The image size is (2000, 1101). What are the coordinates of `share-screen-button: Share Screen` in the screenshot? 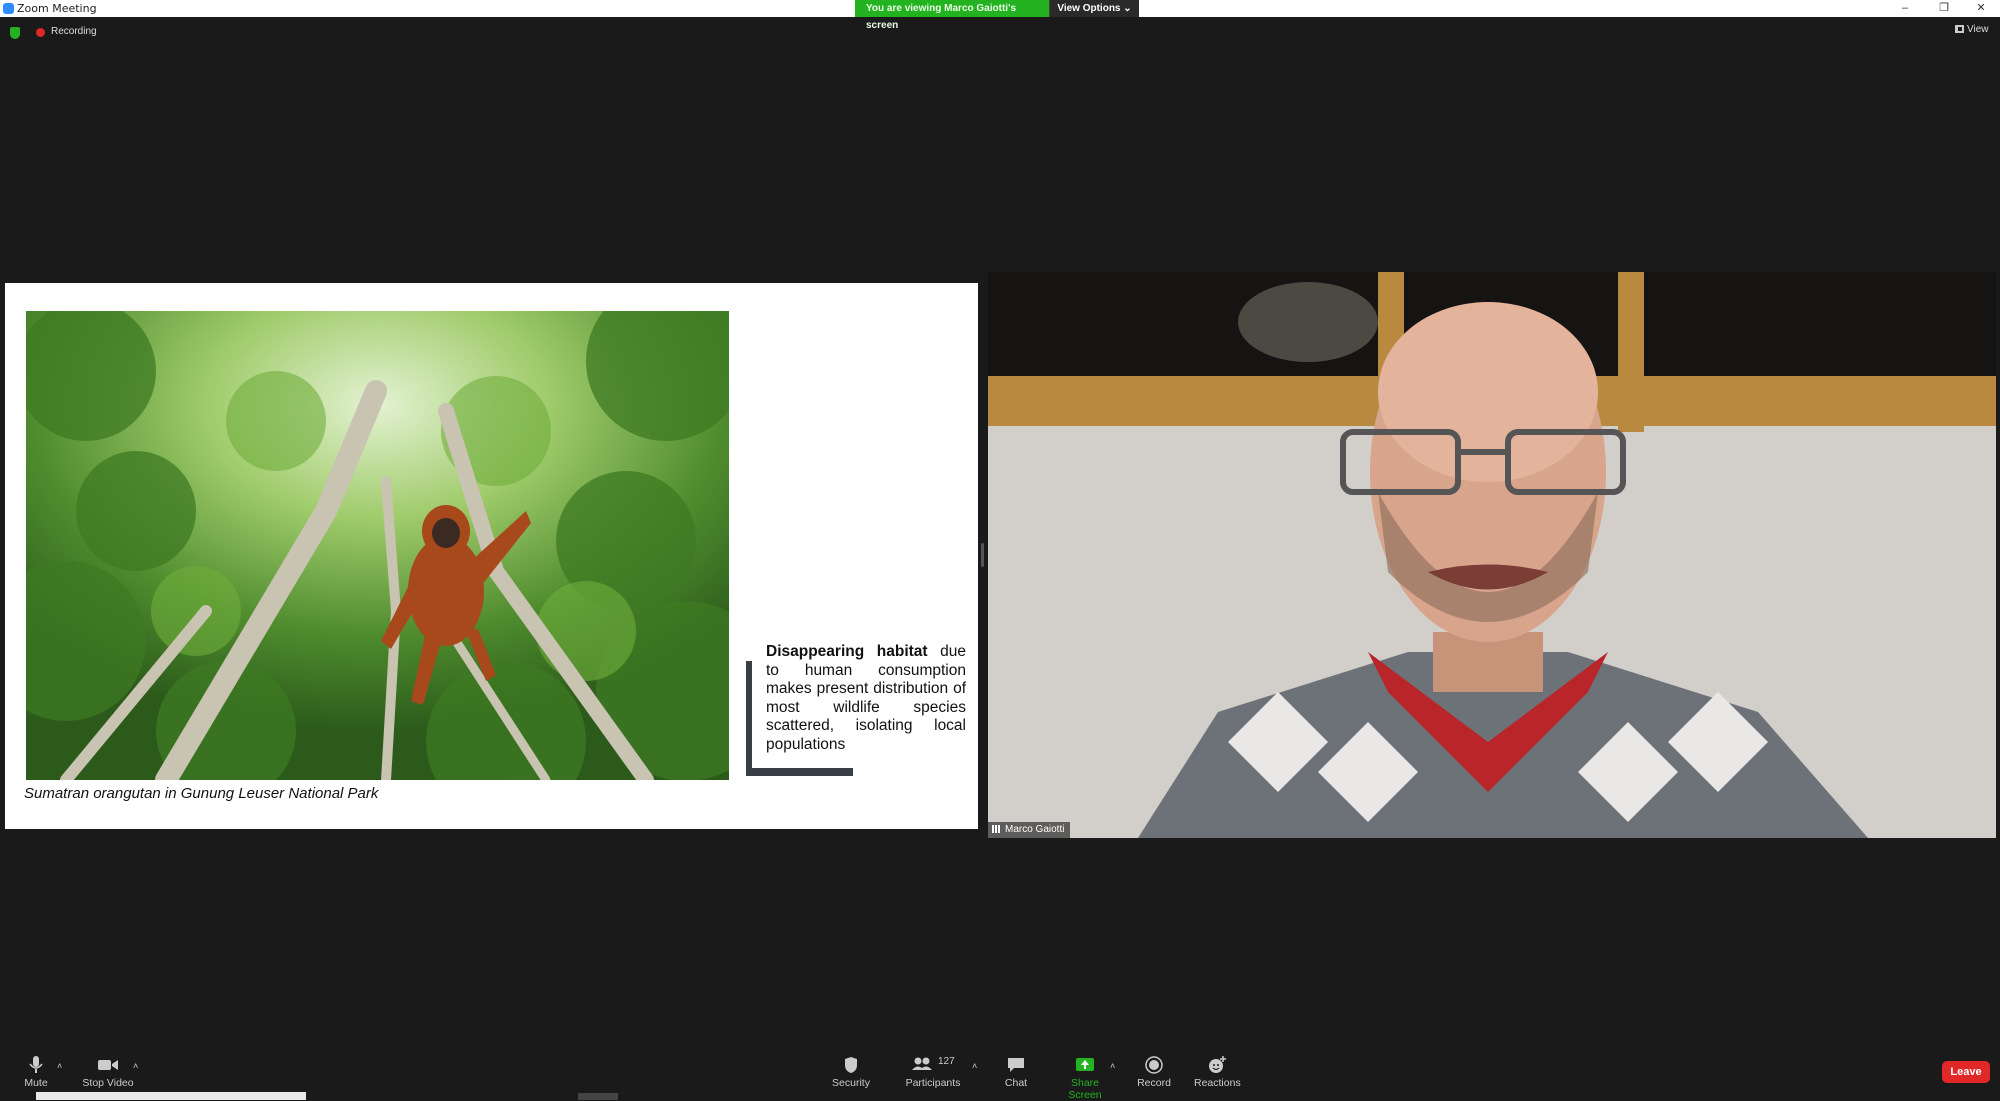 It's located at (1085, 1078).